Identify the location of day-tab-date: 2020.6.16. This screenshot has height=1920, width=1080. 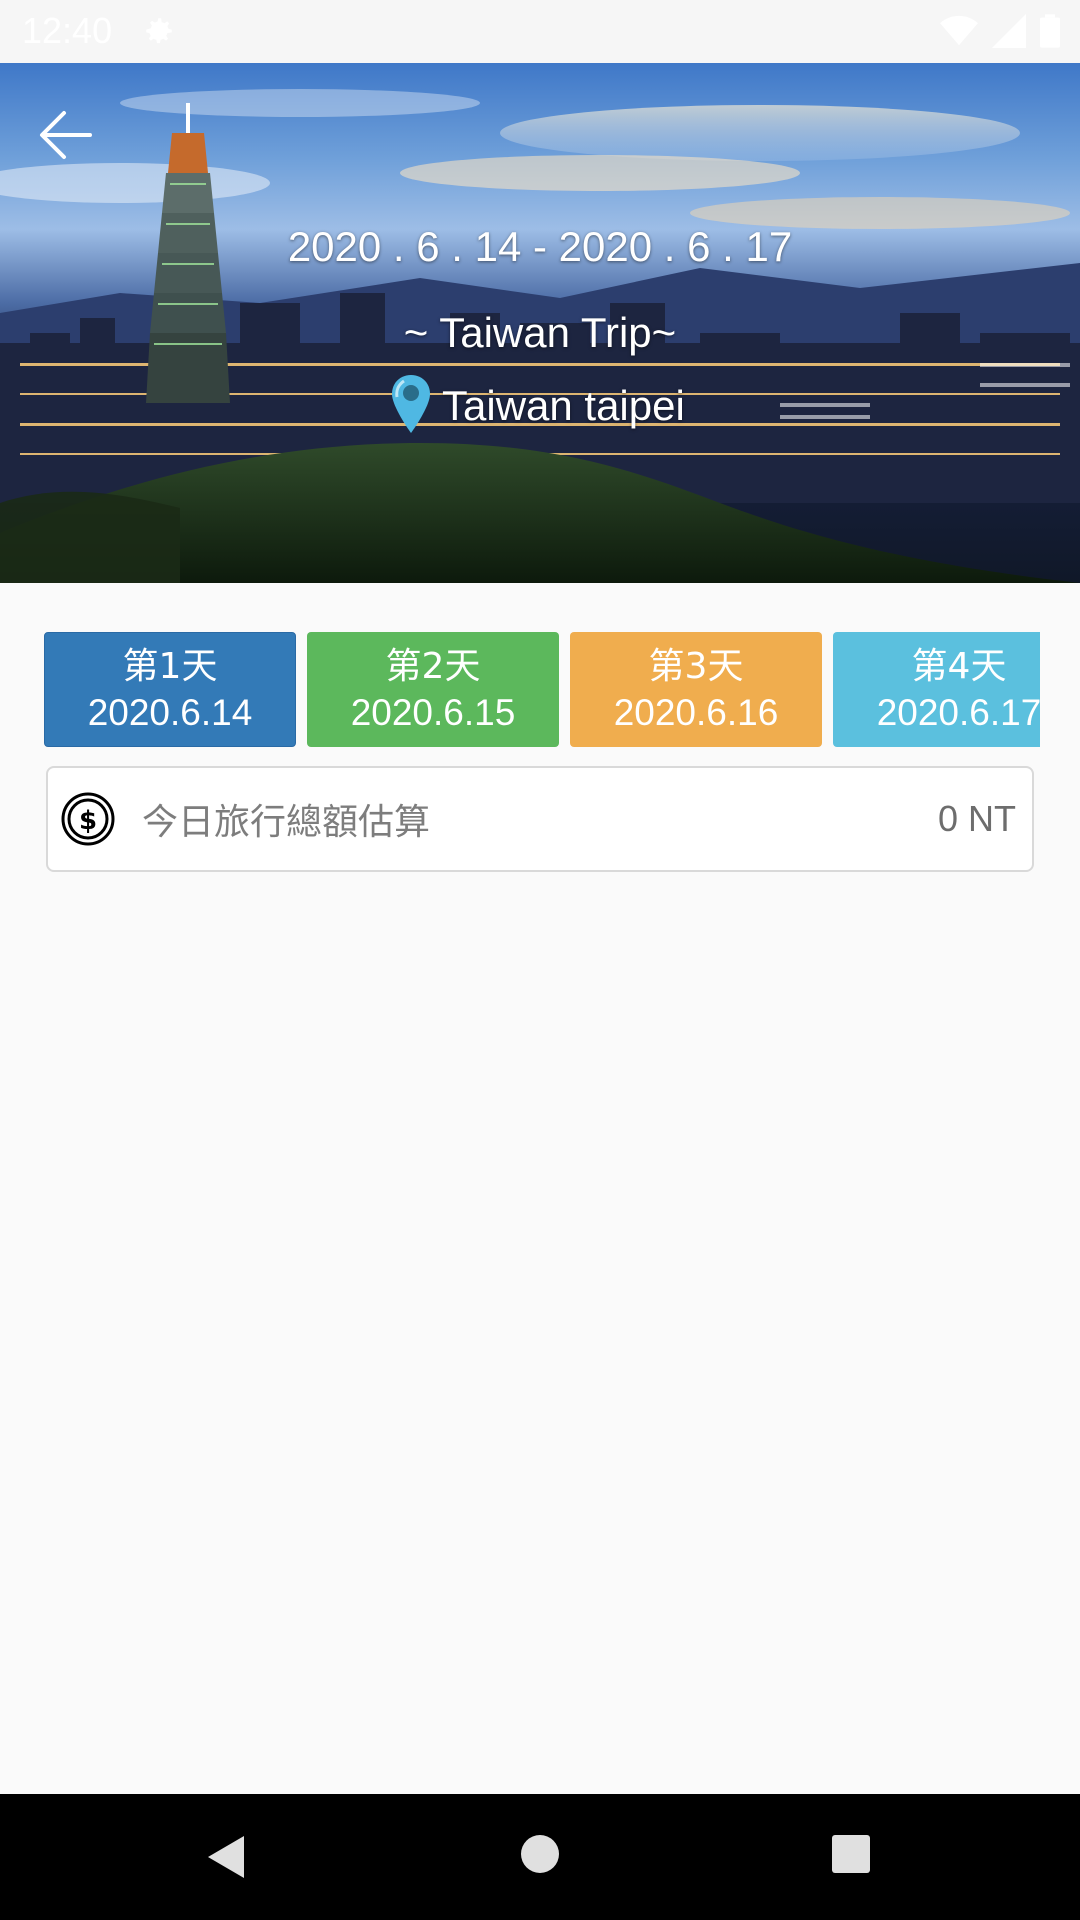
(696, 712).